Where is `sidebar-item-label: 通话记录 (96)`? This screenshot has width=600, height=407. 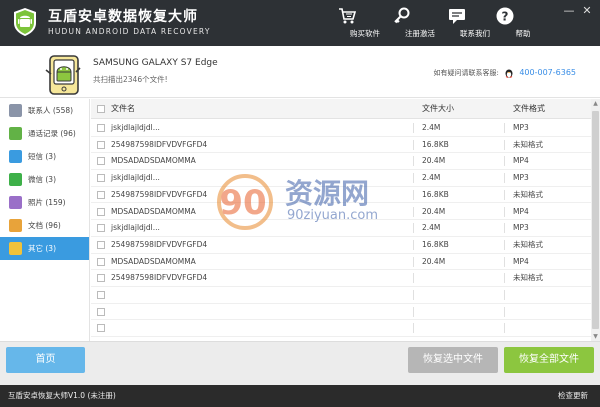
sidebar-item-label: 通话记录 (96) is located at coordinates (52, 133).